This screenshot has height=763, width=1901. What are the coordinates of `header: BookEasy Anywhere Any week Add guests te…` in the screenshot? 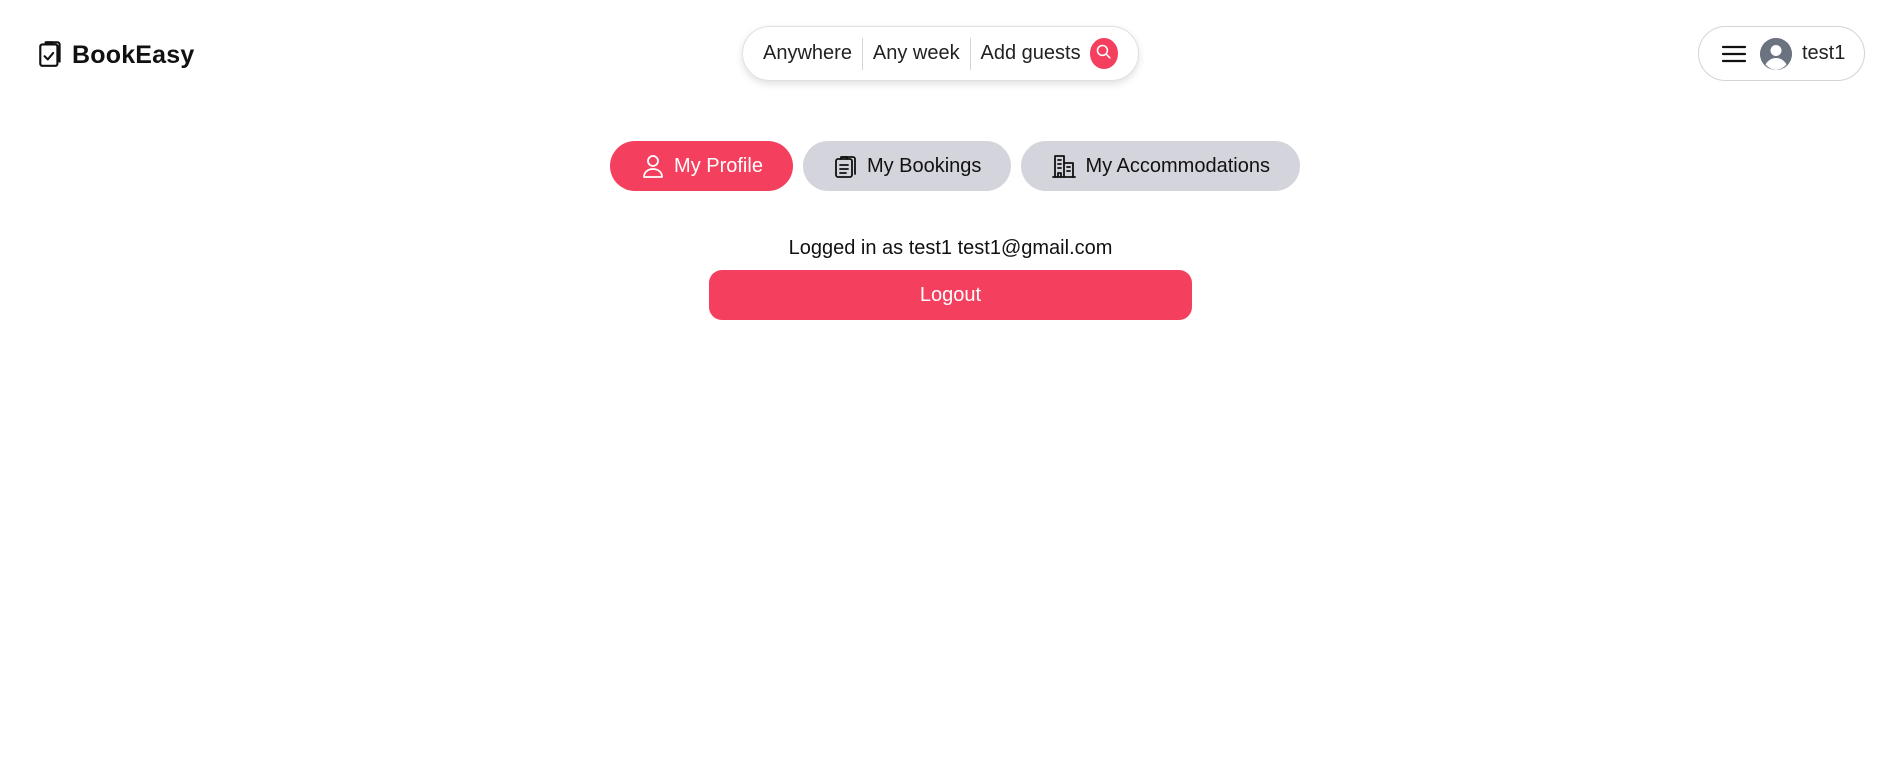 It's located at (950, 54).